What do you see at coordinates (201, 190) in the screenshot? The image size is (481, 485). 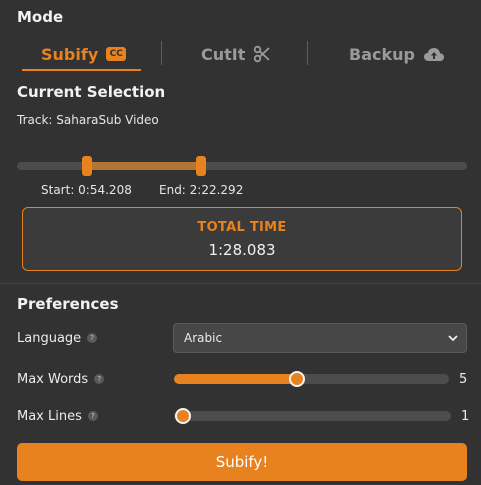 I see `end-time-label: End: 2:22.292` at bounding box center [201, 190].